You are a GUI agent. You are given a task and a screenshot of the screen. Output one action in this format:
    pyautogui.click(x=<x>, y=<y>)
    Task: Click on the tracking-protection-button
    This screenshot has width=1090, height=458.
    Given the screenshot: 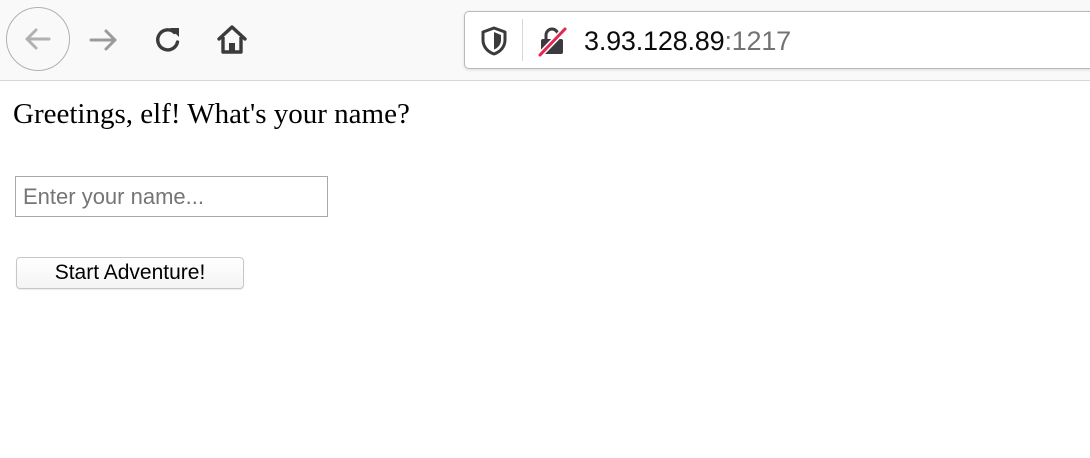 What is the action you would take?
    pyautogui.click(x=494, y=41)
    